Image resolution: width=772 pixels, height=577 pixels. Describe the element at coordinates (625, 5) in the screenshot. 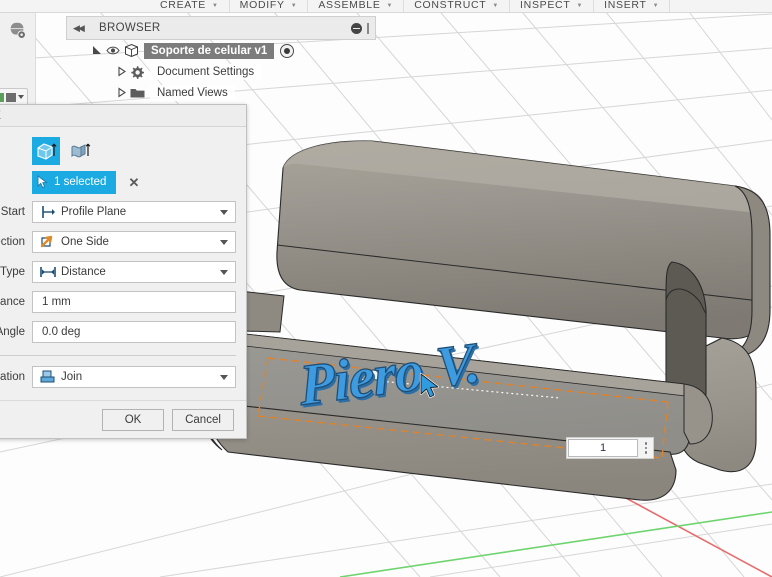

I see `menu-insert-label: INSERT` at that location.